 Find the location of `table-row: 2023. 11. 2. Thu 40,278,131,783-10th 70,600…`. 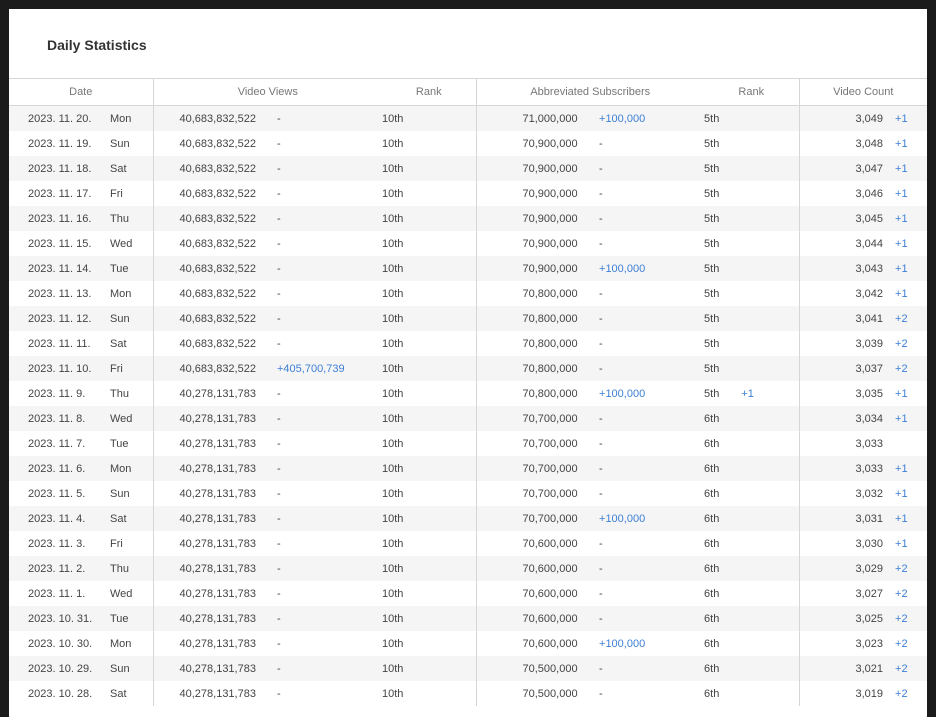

table-row: 2023. 11. 2. Thu 40,278,131,783-10th 70,600… is located at coordinates (468, 568).